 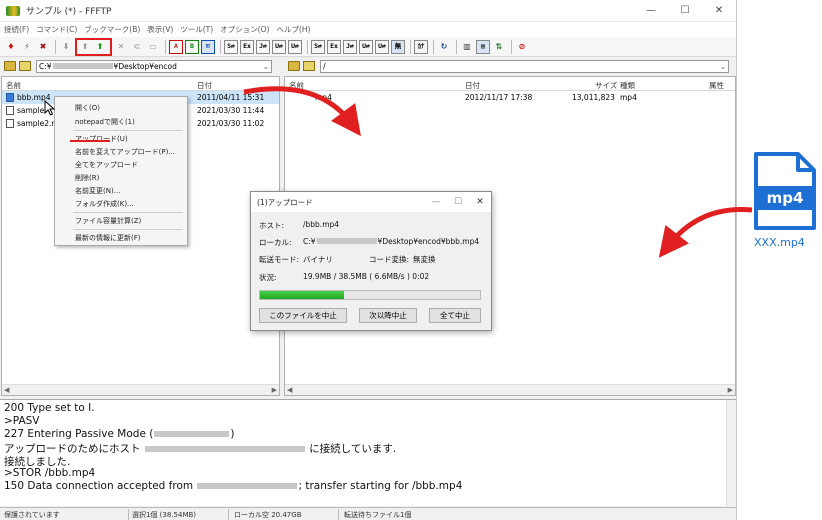 What do you see at coordinates (303, 315) in the screenshot?
I see `stop-this-file-button: このファイルを中止` at bounding box center [303, 315].